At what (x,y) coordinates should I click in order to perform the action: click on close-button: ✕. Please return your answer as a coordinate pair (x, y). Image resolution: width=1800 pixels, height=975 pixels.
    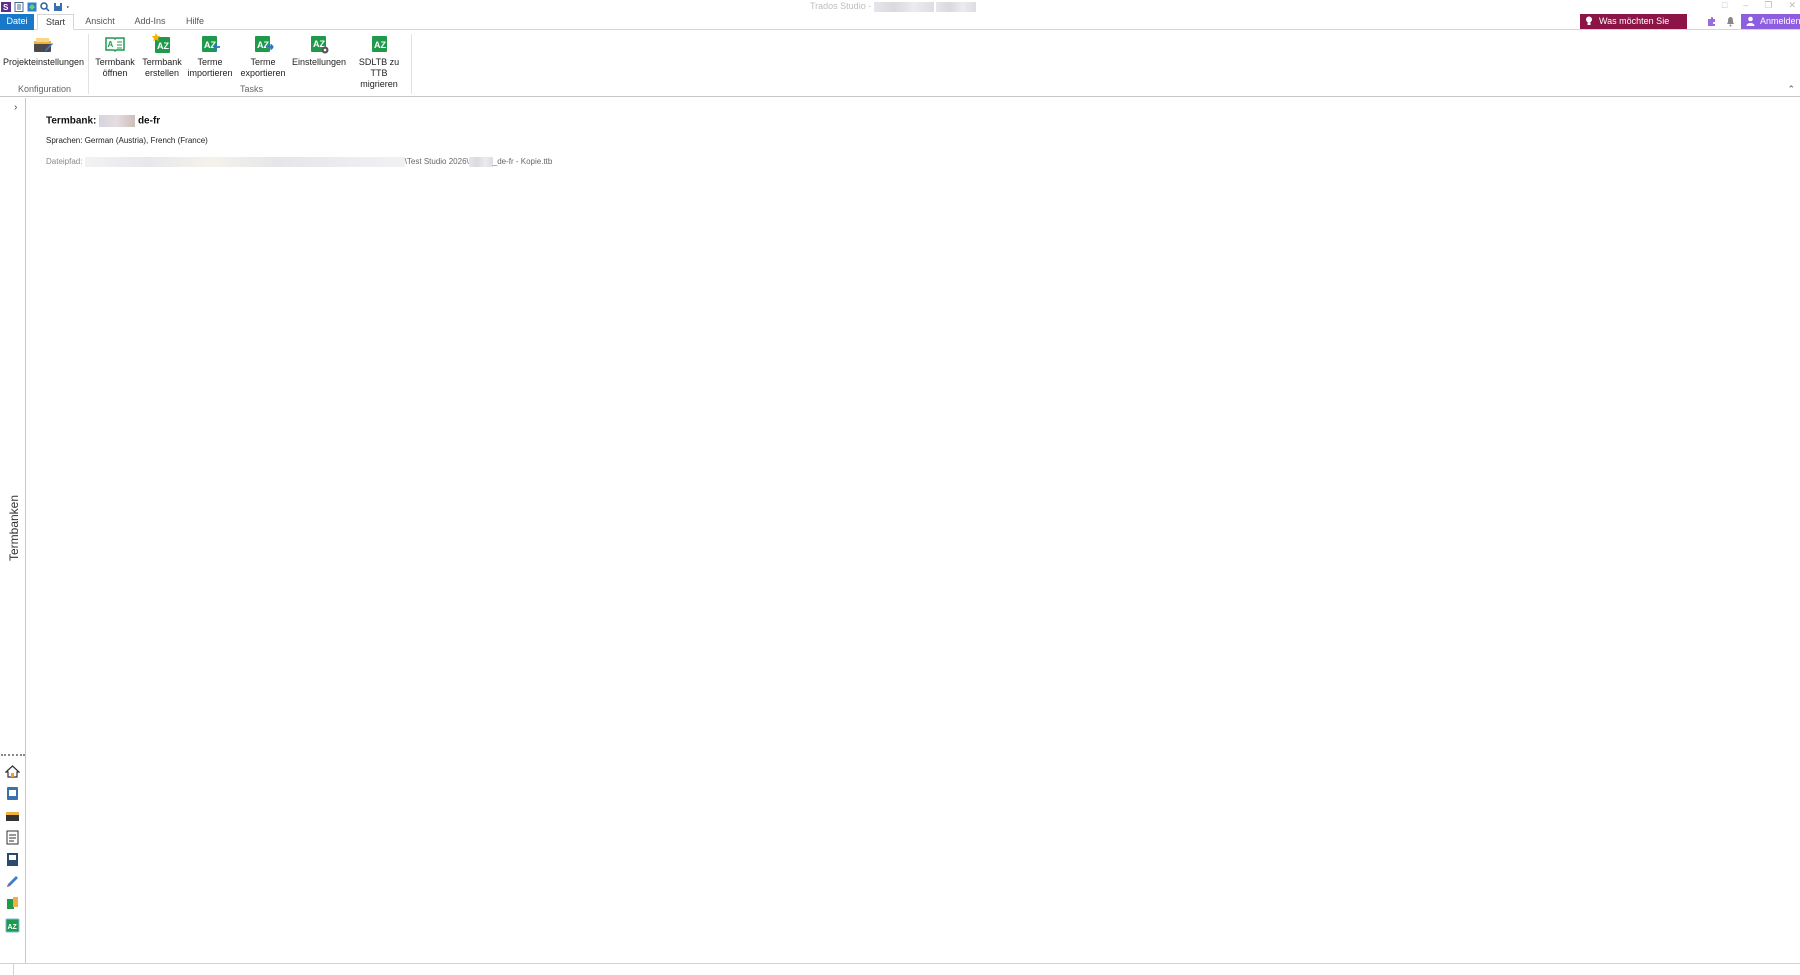
    Looking at the image, I should click on (1792, 5).